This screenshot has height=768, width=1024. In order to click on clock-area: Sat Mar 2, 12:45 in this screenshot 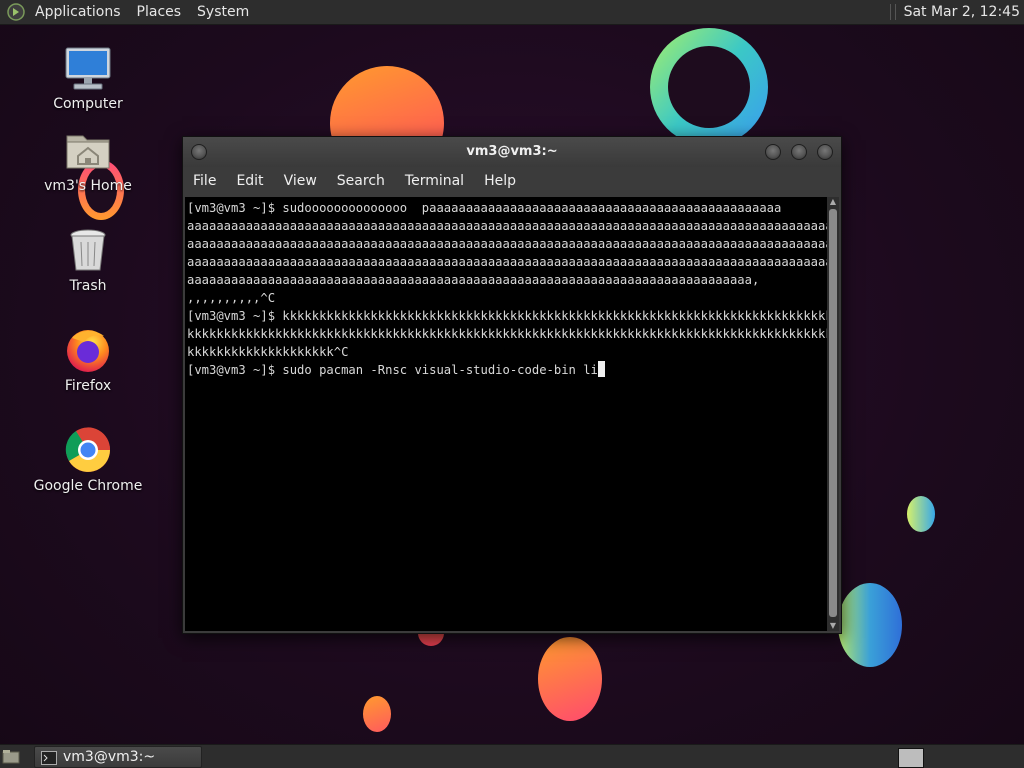, I will do `click(956, 12)`.